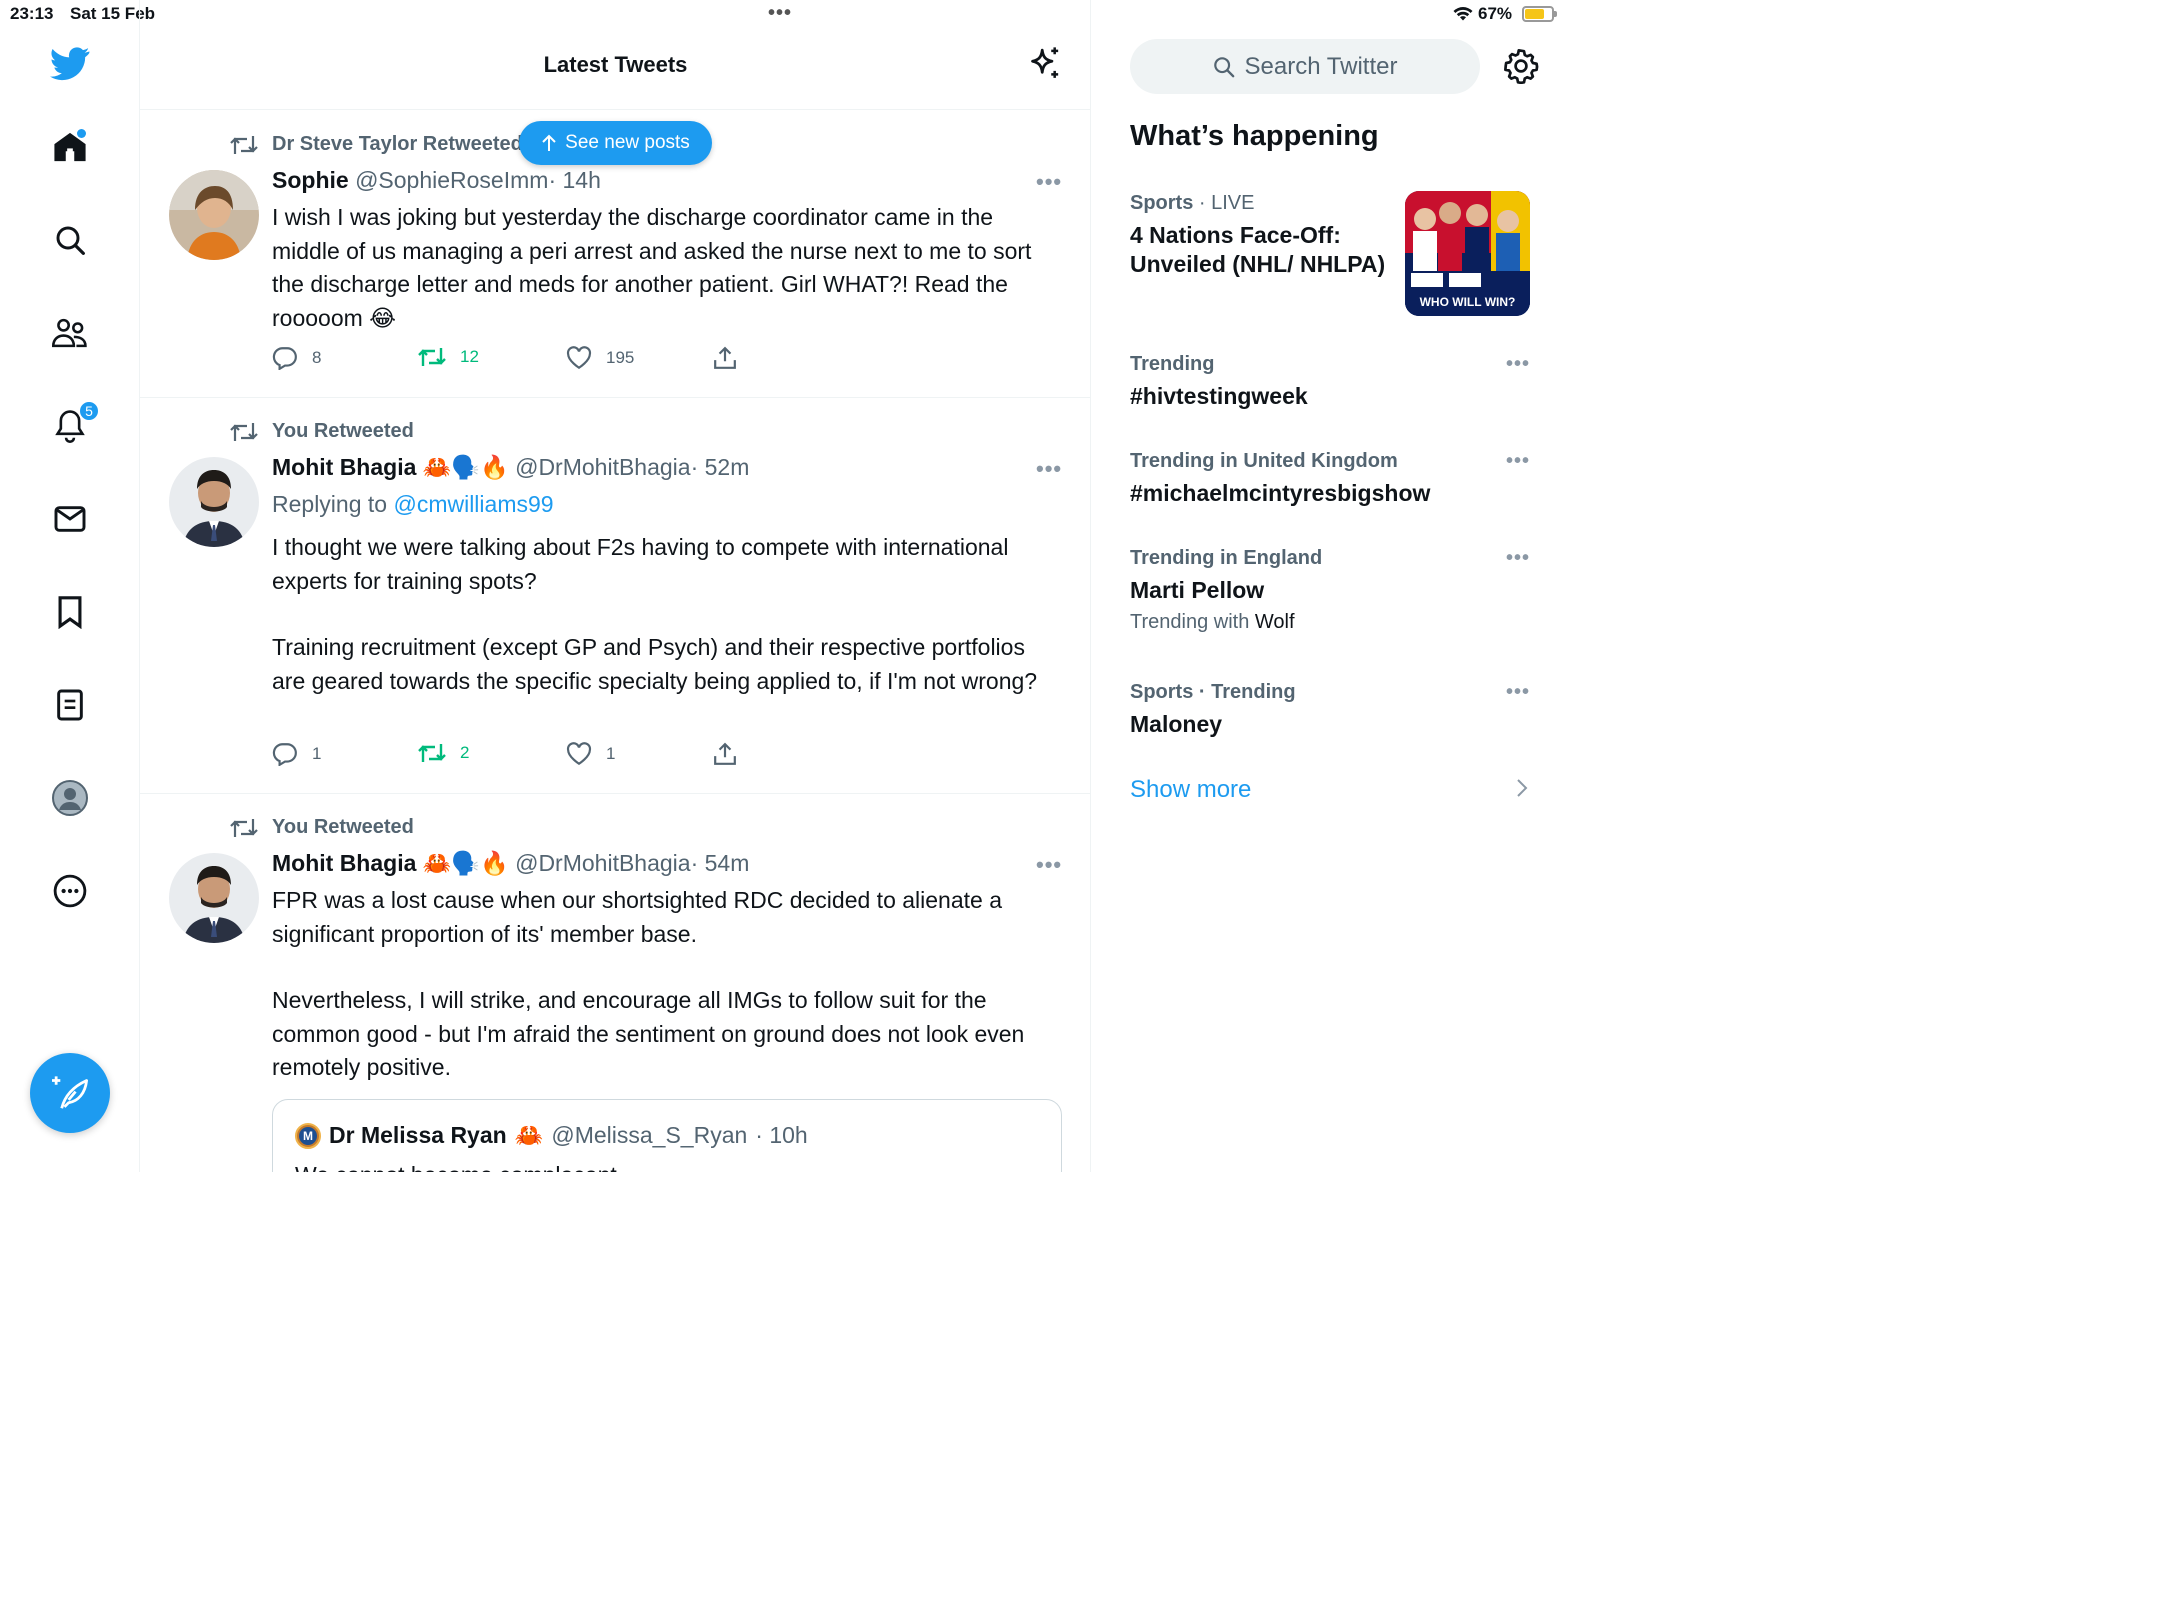  Describe the element at coordinates (397, 144) in the screenshot. I see `retweeted-by: Dr Steve Taylor Retweeted` at that location.